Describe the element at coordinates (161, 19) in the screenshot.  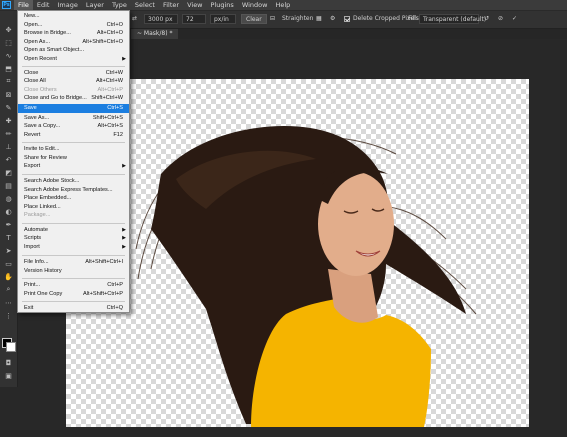
I see `width-input: 3000 px` at that location.